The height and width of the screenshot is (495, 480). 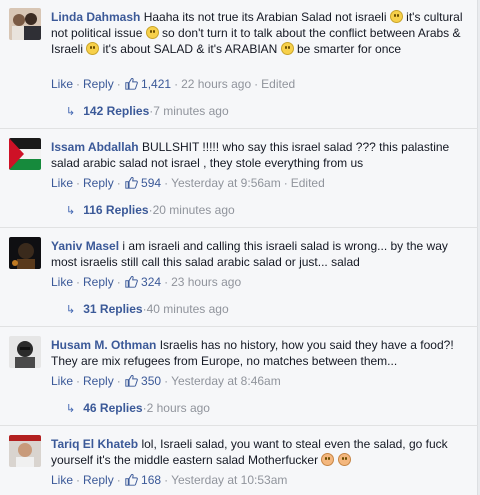 I want to click on comment-actions: Like · Reply · 168 · Yesterday at 10:53am, so click(x=169, y=480).